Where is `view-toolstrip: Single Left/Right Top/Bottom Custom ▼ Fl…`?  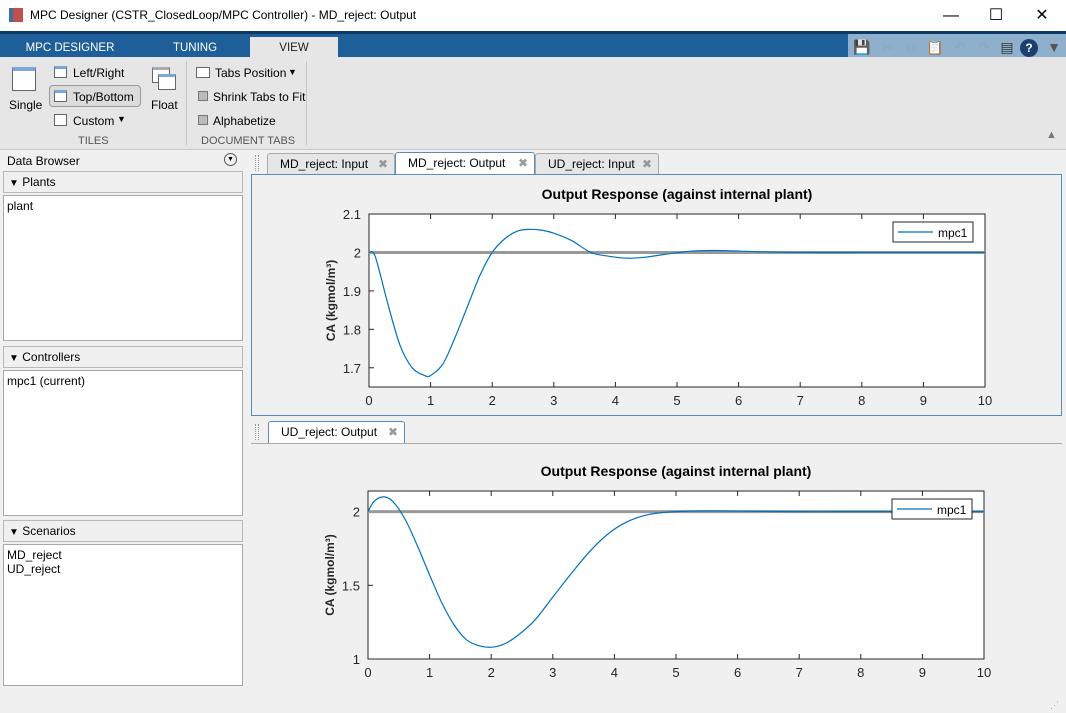 view-toolstrip: Single Left/Right Top/Bottom Custom ▼ Fl… is located at coordinates (533, 103).